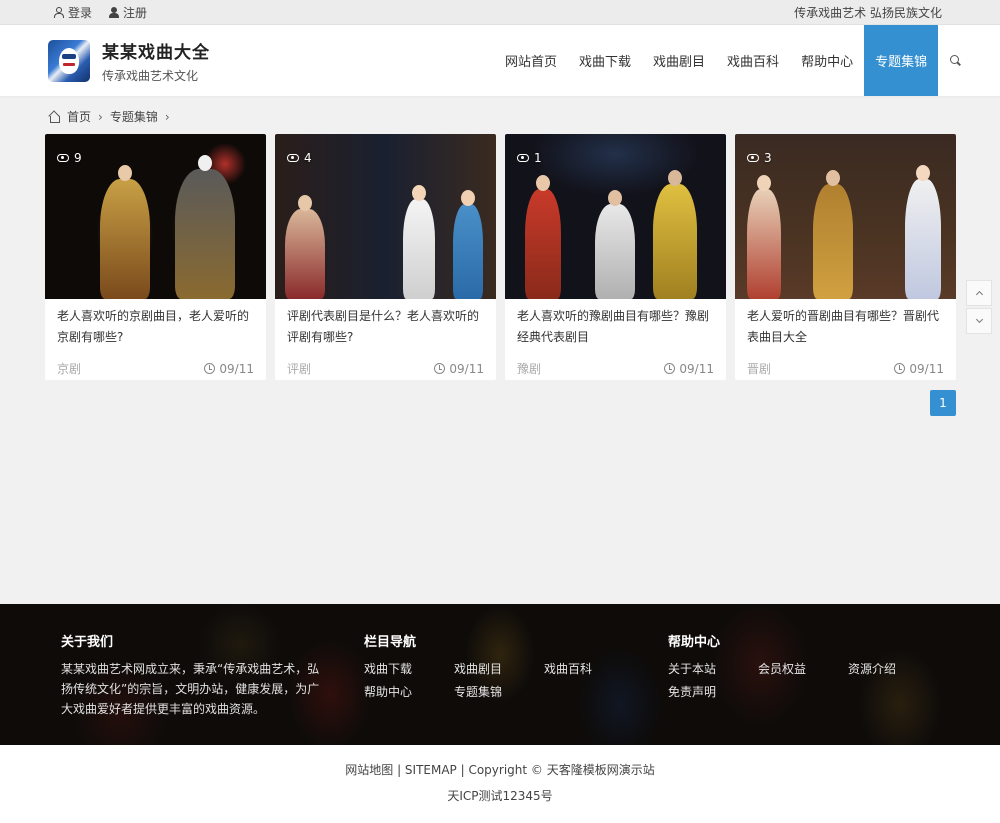 The width and height of the screenshot is (1000, 823). I want to click on chevron-down-icon, so click(979, 319).